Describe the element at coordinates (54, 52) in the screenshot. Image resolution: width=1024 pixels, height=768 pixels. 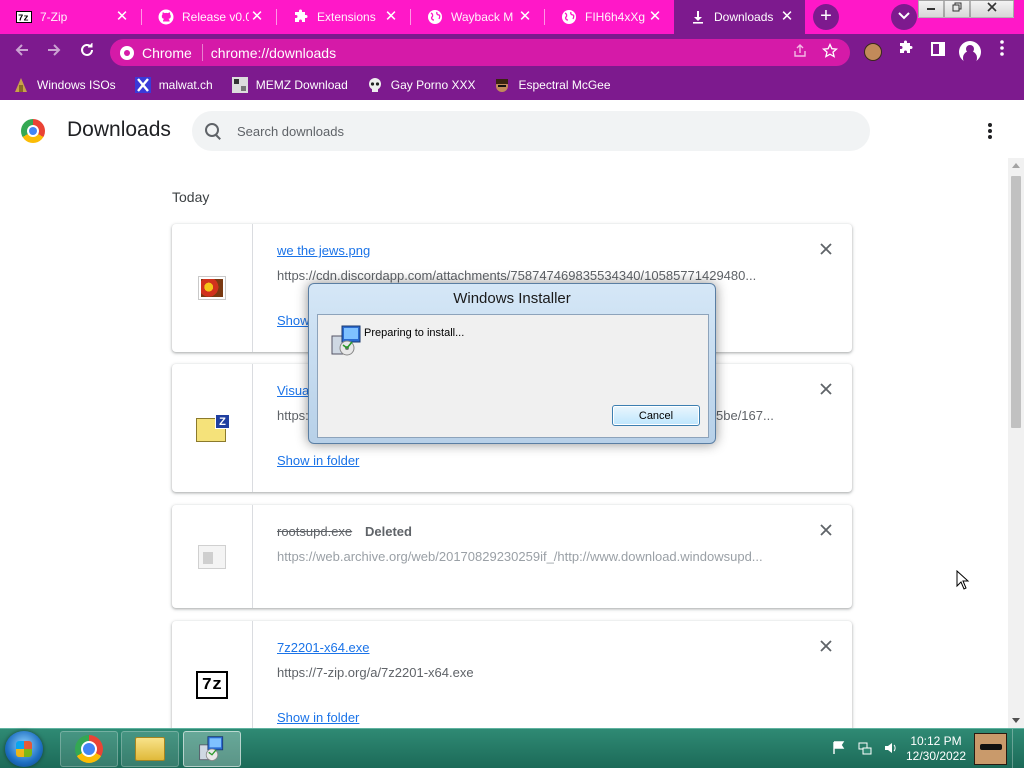
I see `forward-button` at that location.